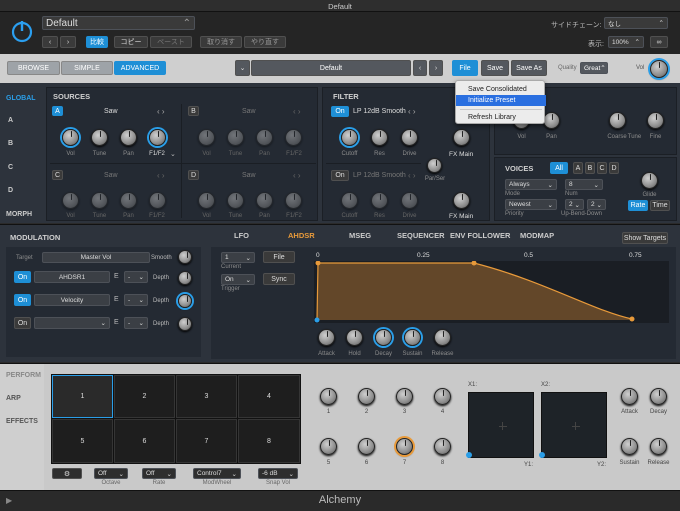 Image resolution: width=680 pixels, height=511 pixels. Describe the element at coordinates (206, 441) in the screenshot. I see `pad-7: 7` at that location.